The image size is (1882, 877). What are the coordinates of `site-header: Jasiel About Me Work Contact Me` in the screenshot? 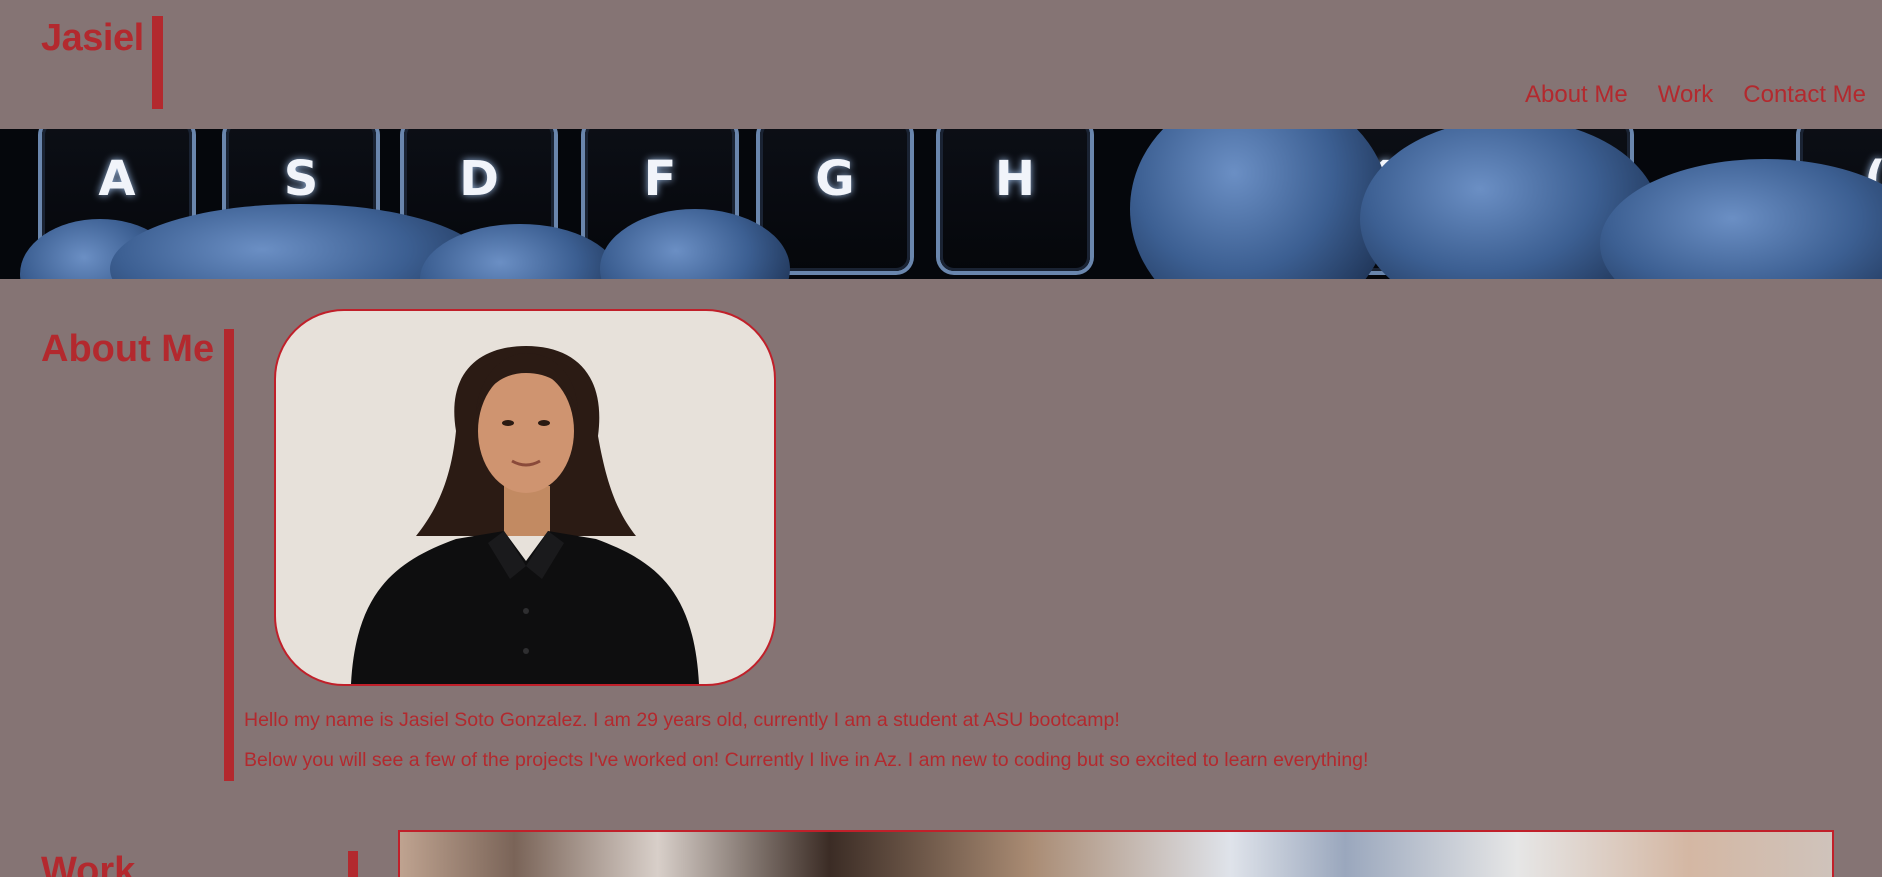 It's located at (941, 64).